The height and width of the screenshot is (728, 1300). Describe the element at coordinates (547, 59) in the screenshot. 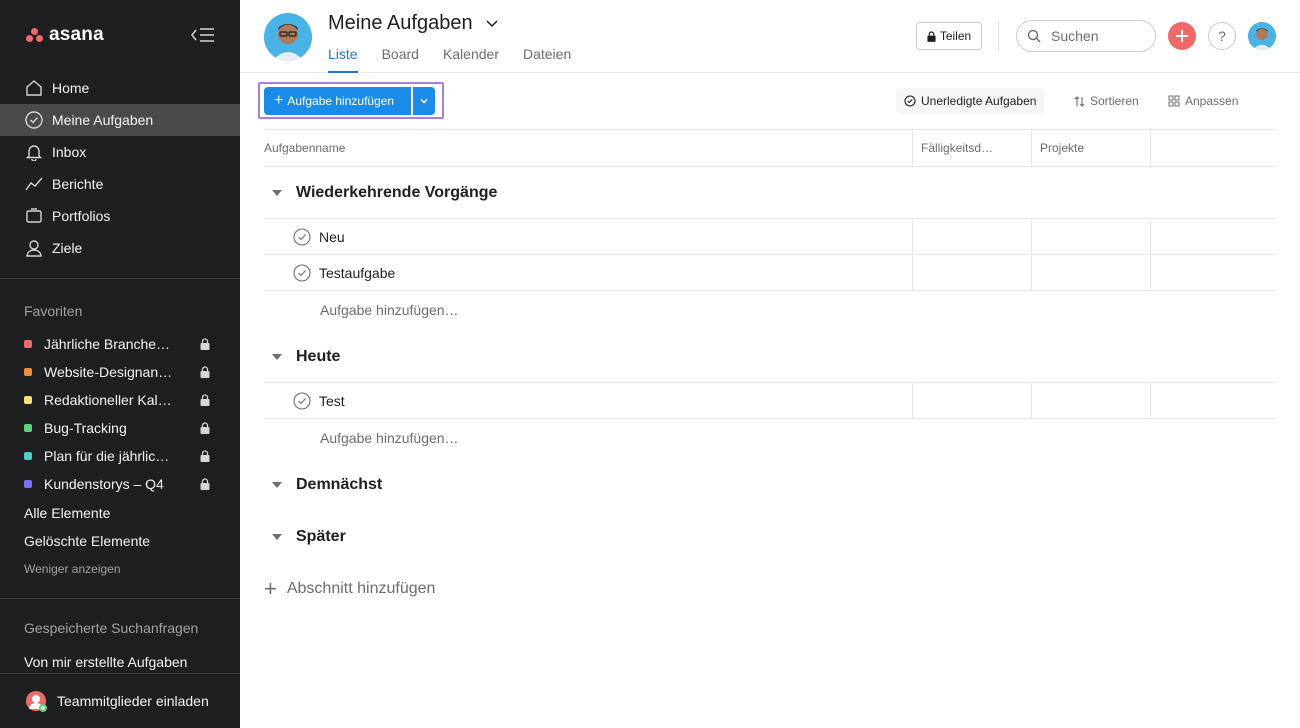

I see `tab-files: Dateien` at that location.